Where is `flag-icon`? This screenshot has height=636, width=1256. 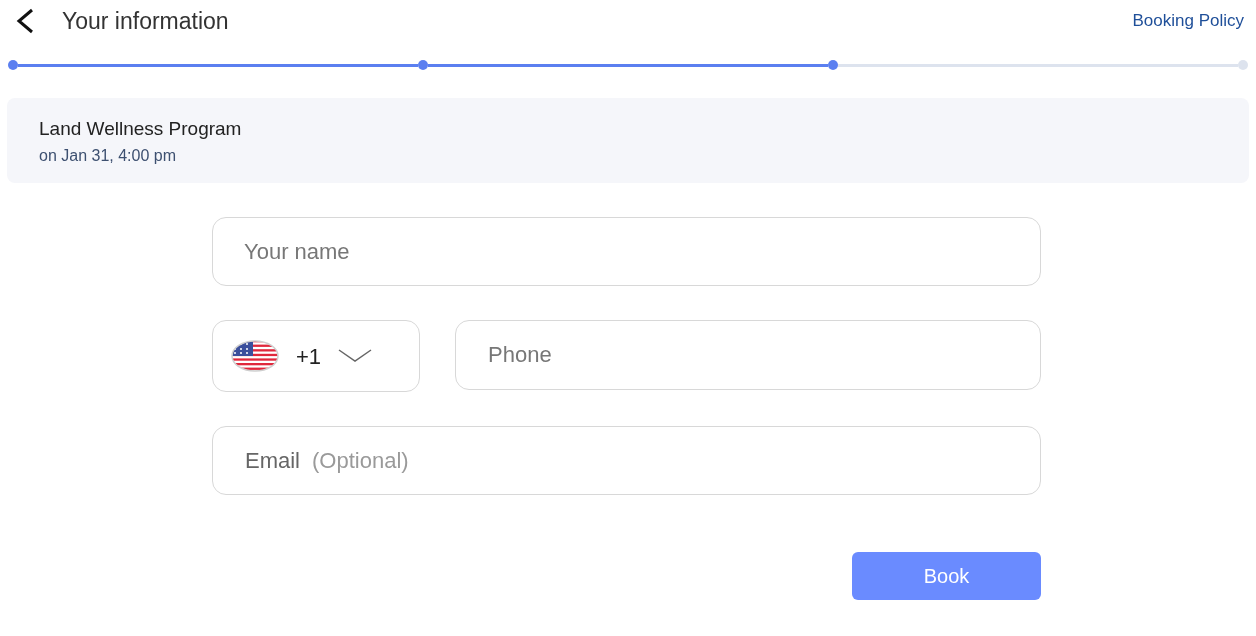 flag-icon is located at coordinates (255, 356).